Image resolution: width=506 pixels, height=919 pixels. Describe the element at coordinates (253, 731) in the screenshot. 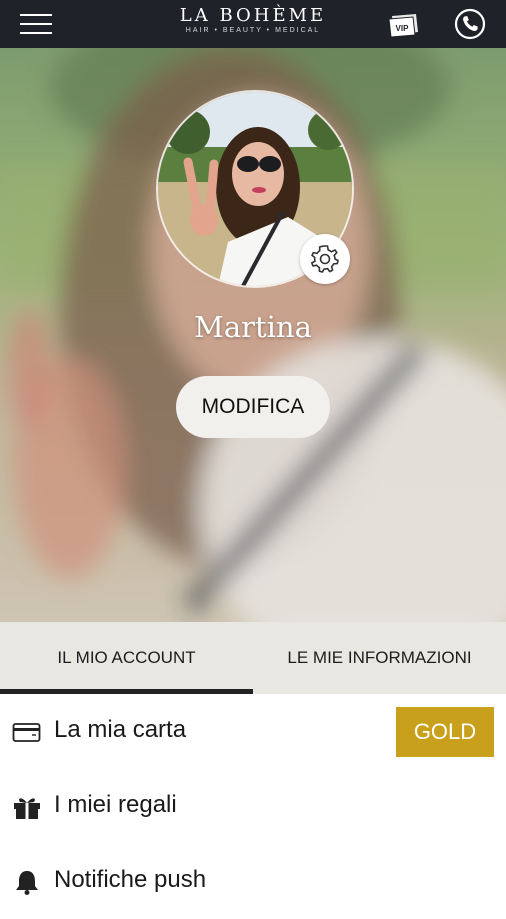

I see `menu-item-my-card: La mia carta GOLD` at that location.